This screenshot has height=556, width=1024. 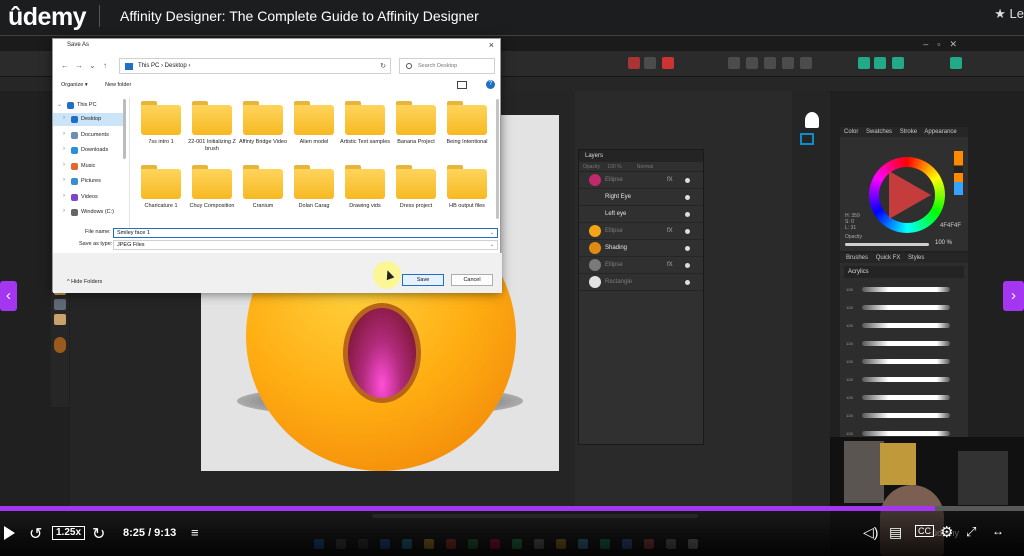 What do you see at coordinates (195, 532) in the screenshot?
I see `notes-icon: ≡` at bounding box center [195, 532].